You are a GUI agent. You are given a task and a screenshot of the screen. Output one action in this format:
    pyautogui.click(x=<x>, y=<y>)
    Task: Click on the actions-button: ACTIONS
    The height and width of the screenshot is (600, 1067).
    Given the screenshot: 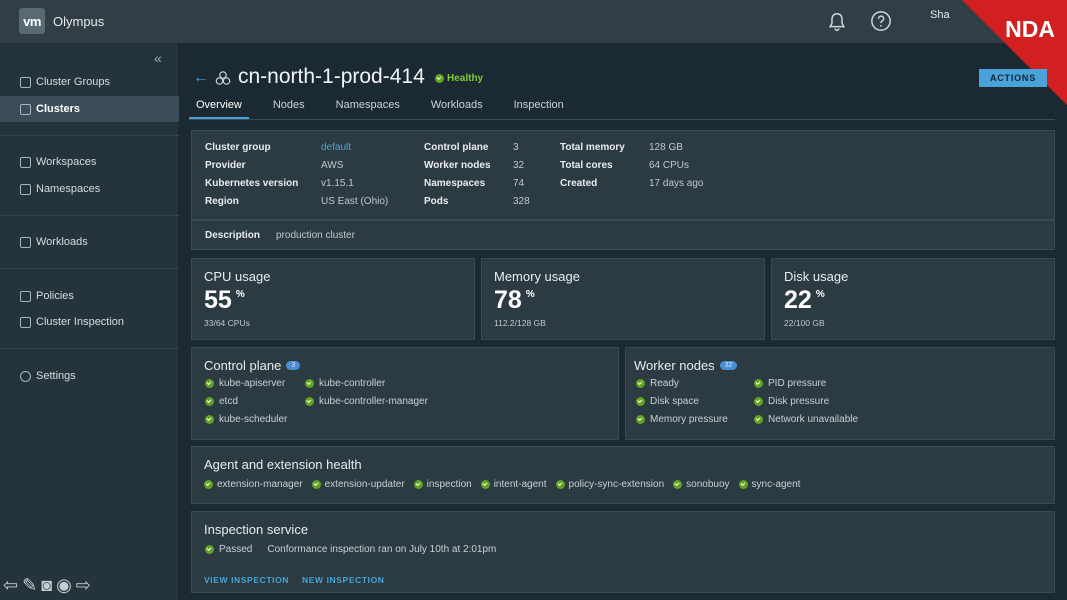 What is the action you would take?
    pyautogui.click(x=1013, y=78)
    